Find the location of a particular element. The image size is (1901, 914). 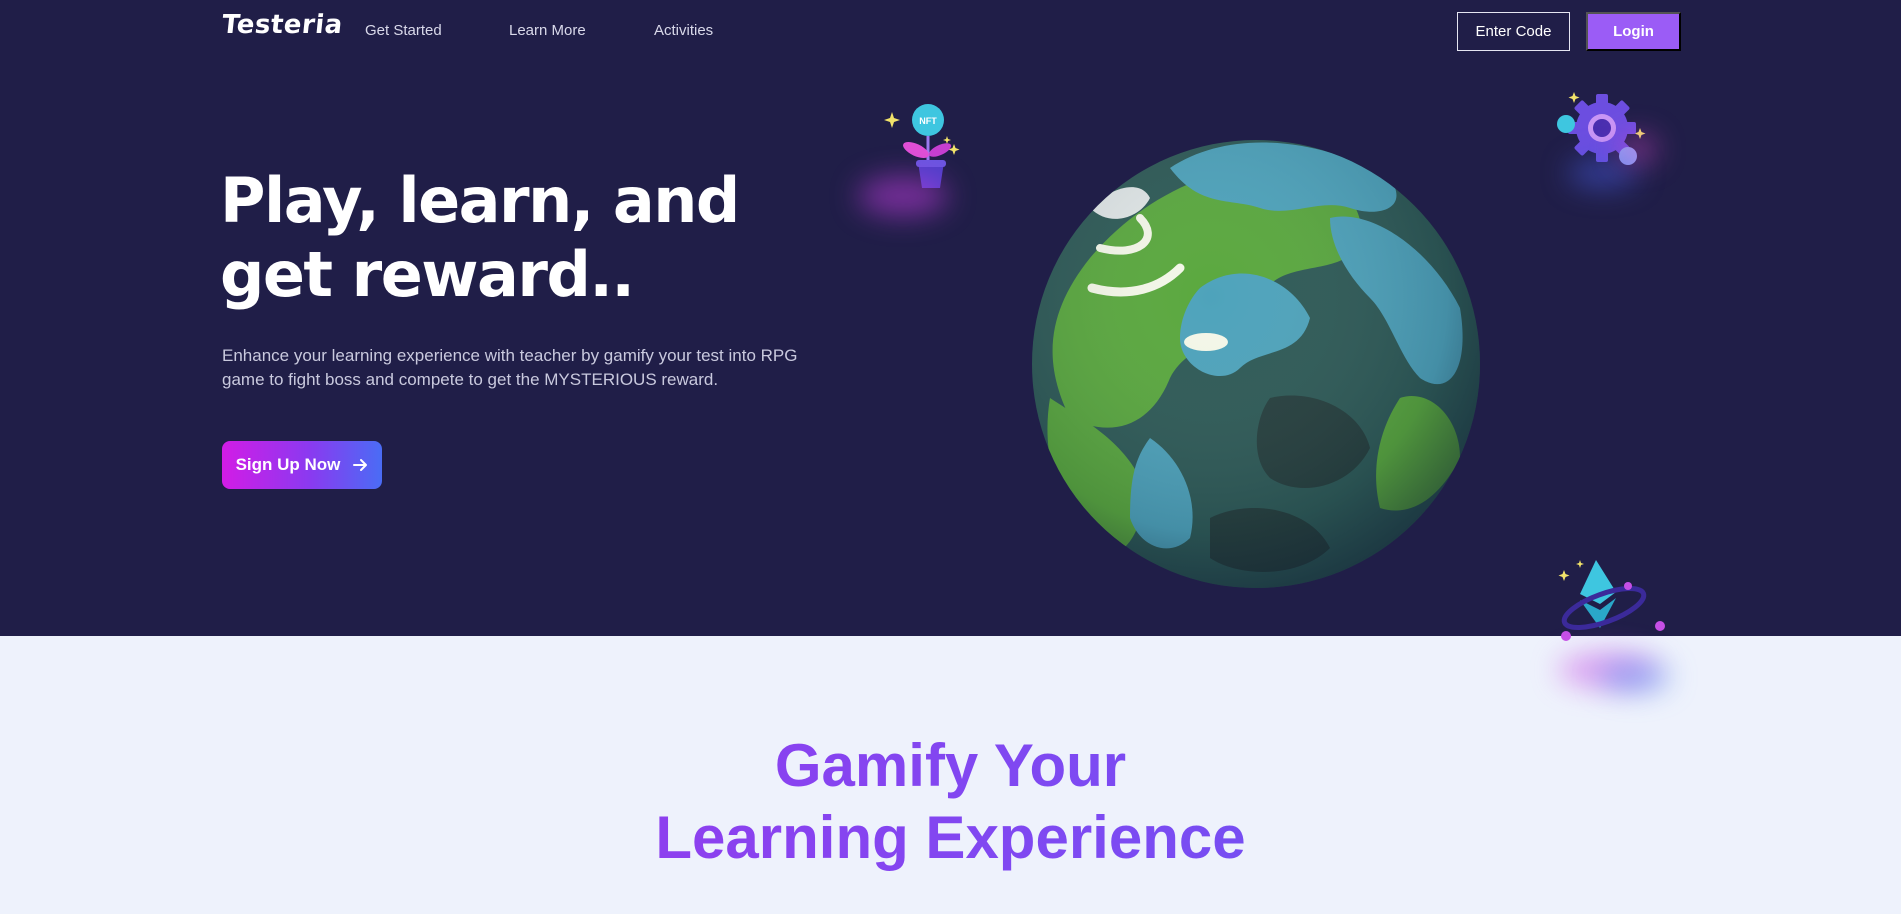

hero-headline: Play, learn, and get reward.. is located at coordinates (480, 237).